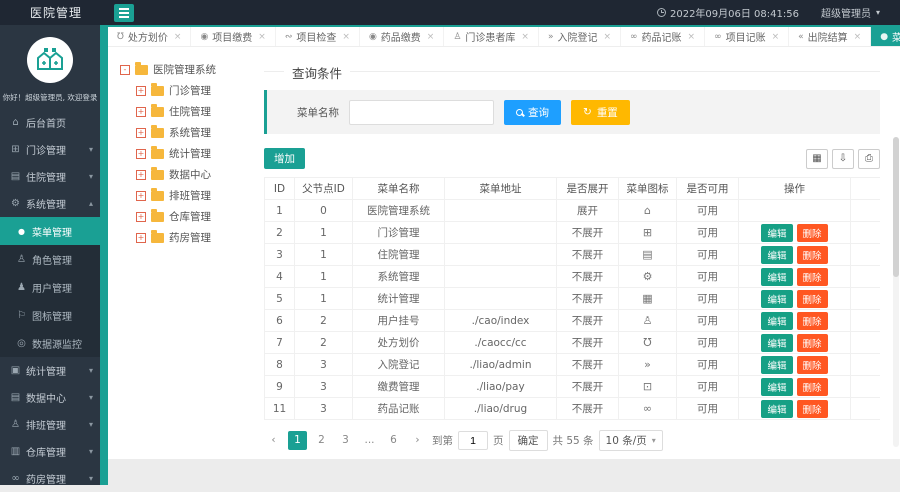 The width and height of the screenshot is (900, 492). Describe the element at coordinates (125, 69) in the screenshot. I see `collapse-icon: -` at that location.